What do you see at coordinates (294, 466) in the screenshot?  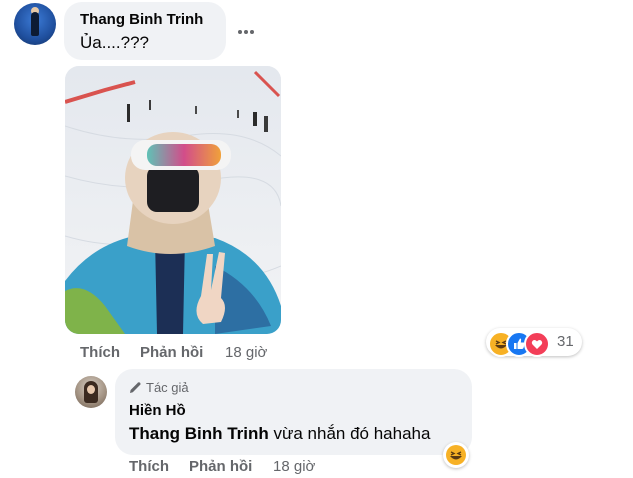 I see `reply-timestamp: 18 giờ` at bounding box center [294, 466].